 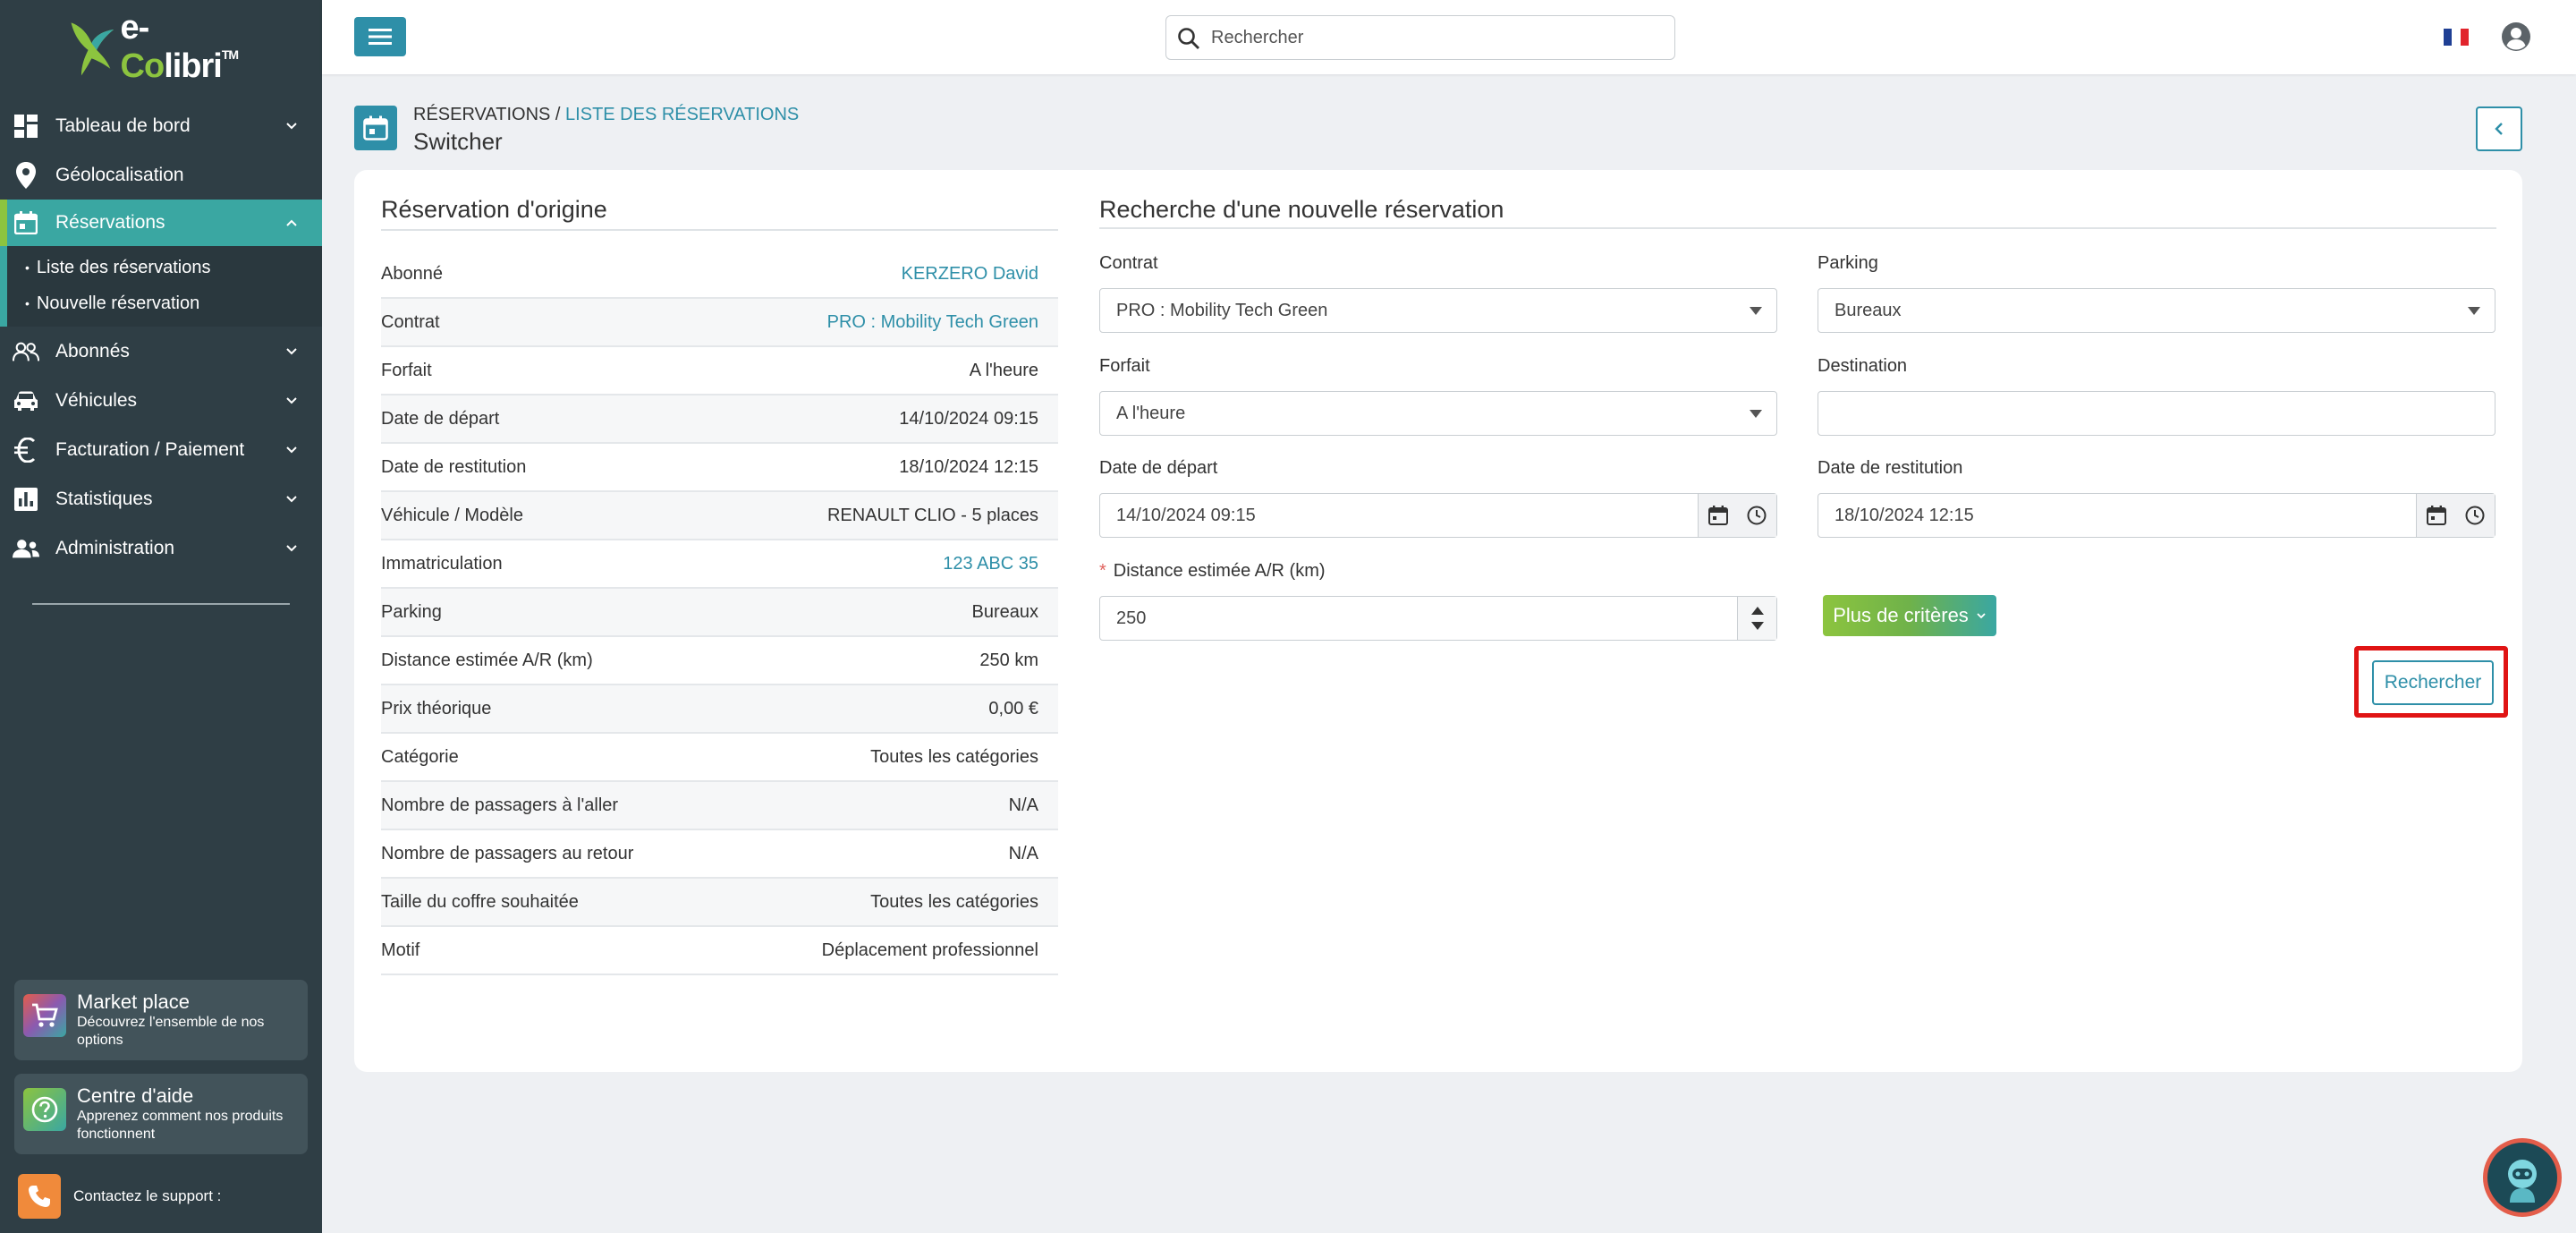 What do you see at coordinates (26, 175) in the screenshot?
I see `location-pin-icon` at bounding box center [26, 175].